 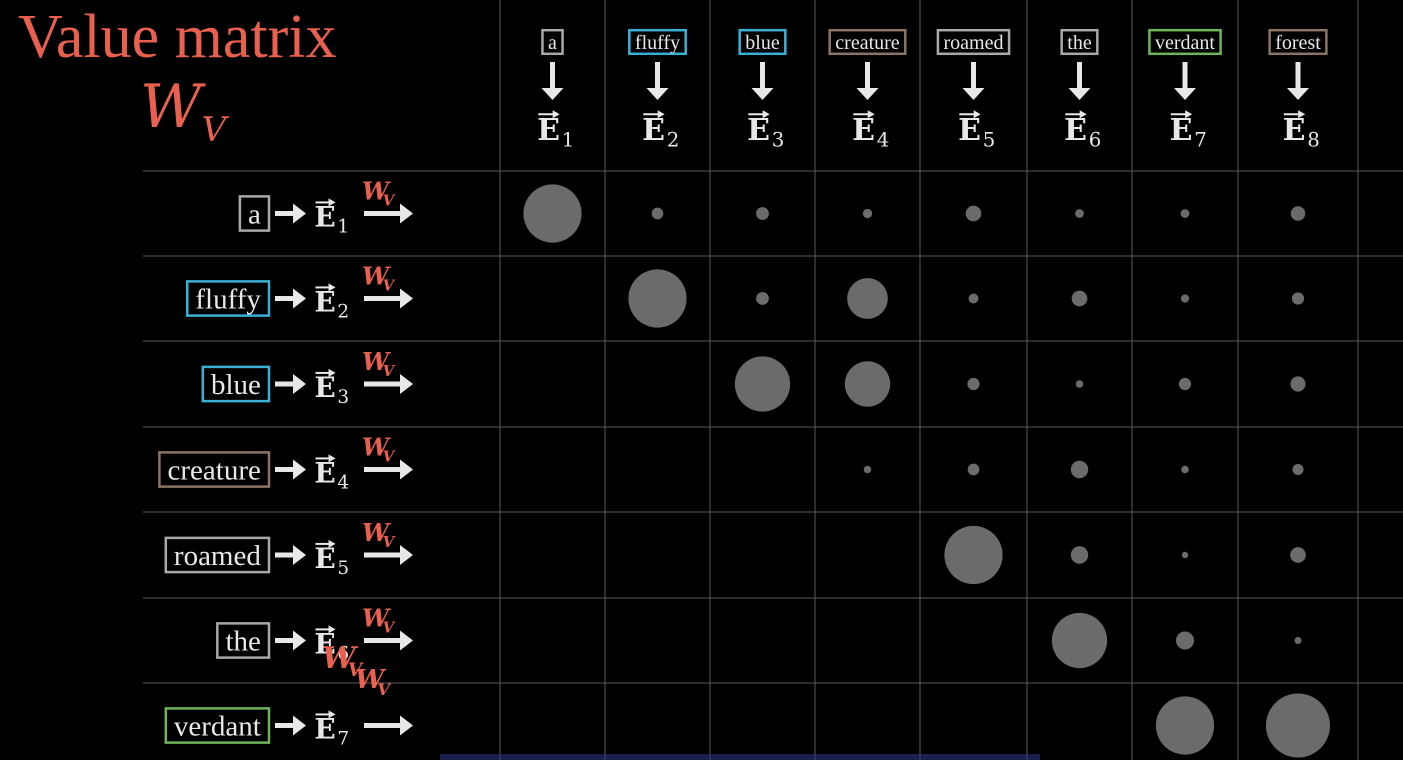 What do you see at coordinates (1079, 43) in the screenshot?
I see `col-token-the-label: the` at bounding box center [1079, 43].